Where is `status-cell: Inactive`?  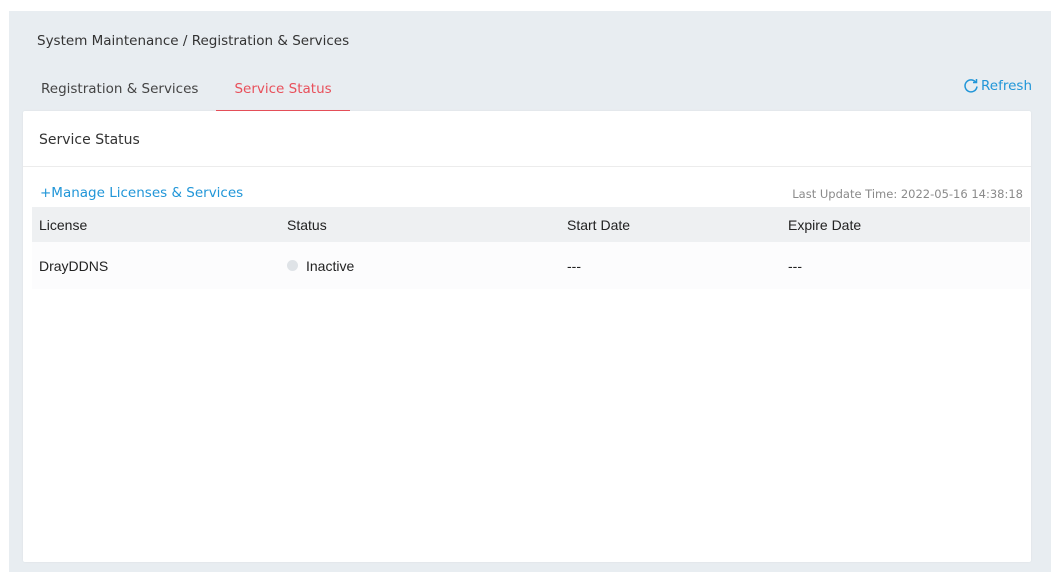
status-cell: Inactive is located at coordinates (420, 266).